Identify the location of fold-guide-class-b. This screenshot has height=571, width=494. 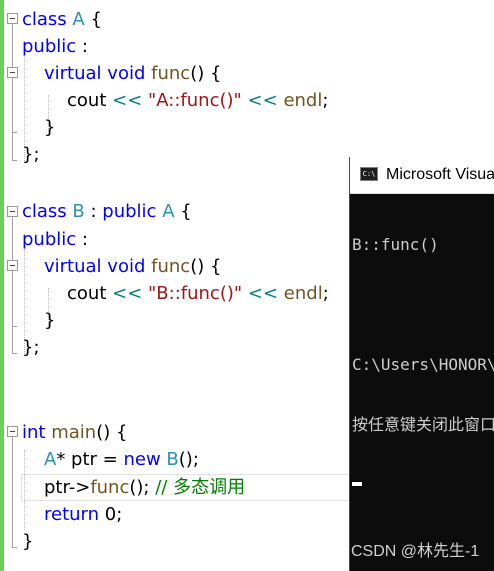
(12, 285).